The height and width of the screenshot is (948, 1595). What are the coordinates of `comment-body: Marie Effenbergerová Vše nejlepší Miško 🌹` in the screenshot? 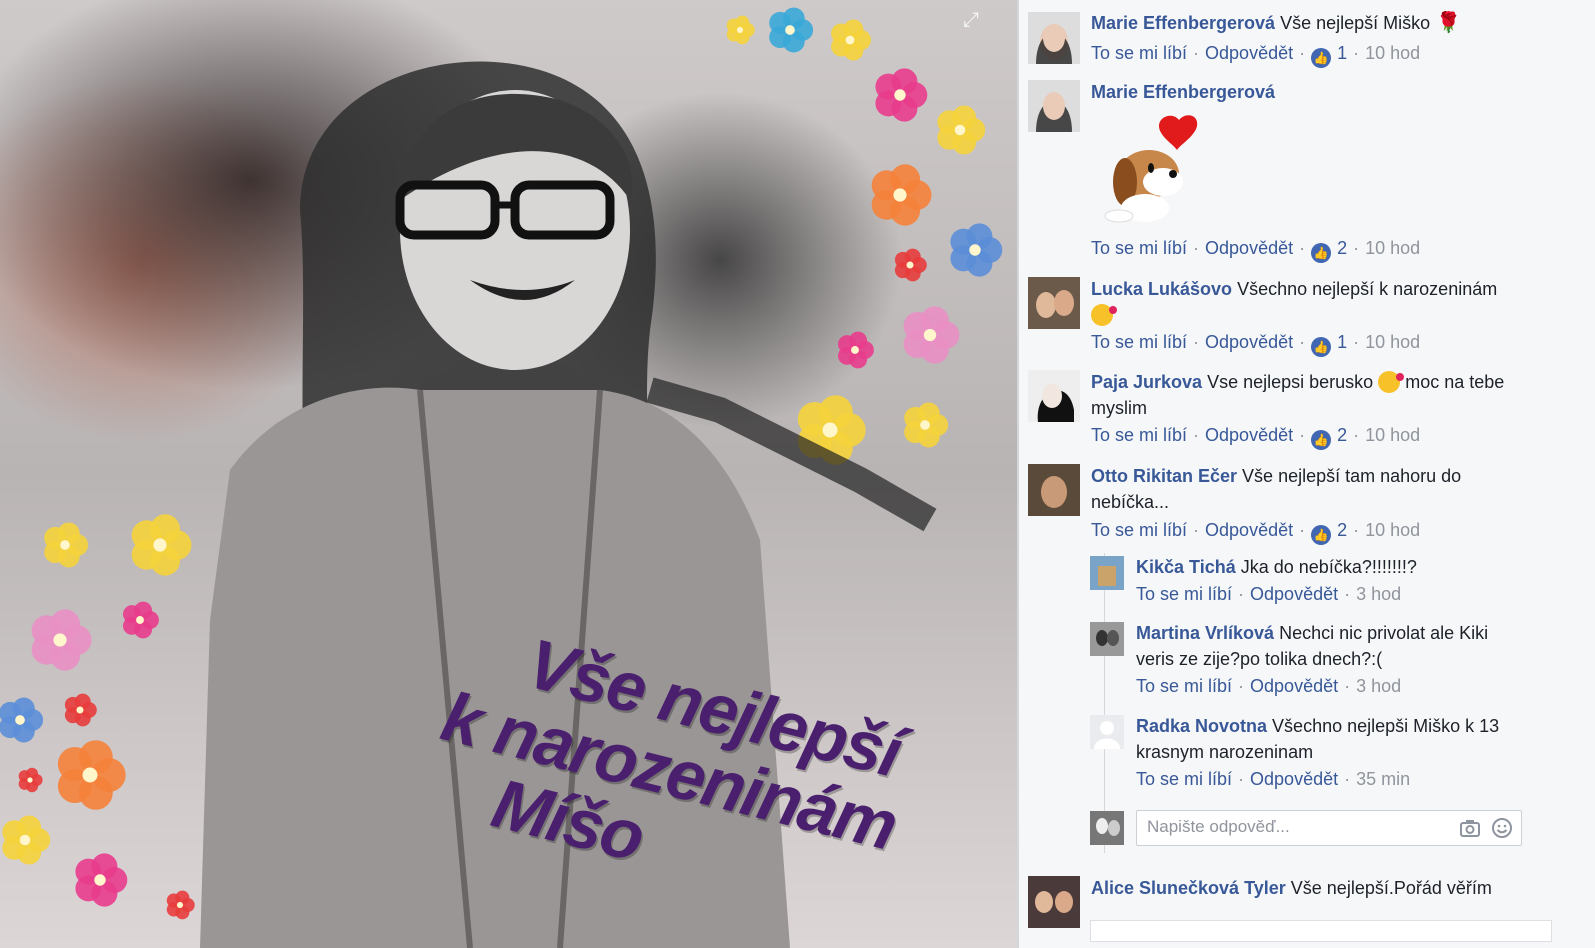 It's located at (1331, 23).